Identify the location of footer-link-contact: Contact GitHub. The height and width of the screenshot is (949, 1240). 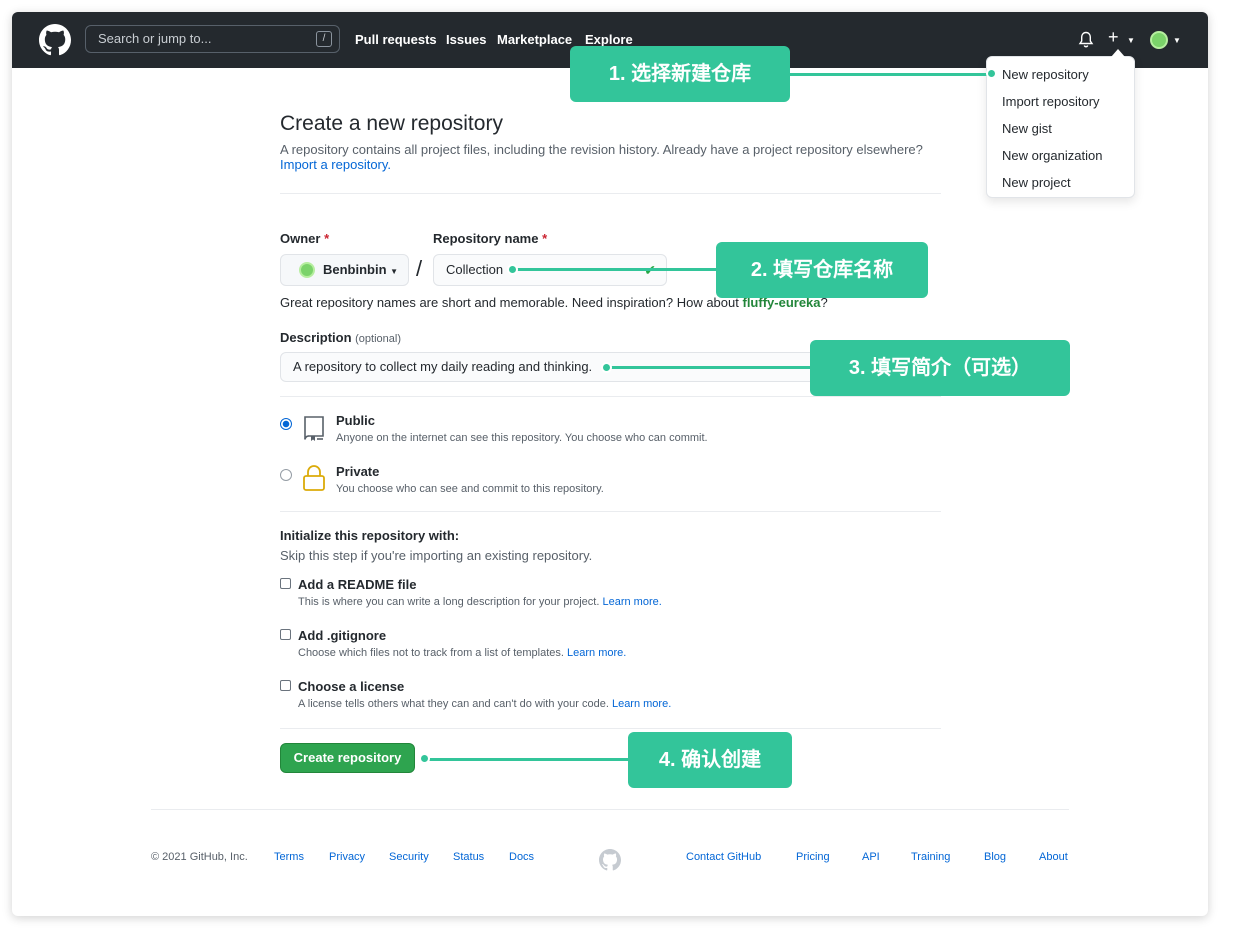
(723, 857).